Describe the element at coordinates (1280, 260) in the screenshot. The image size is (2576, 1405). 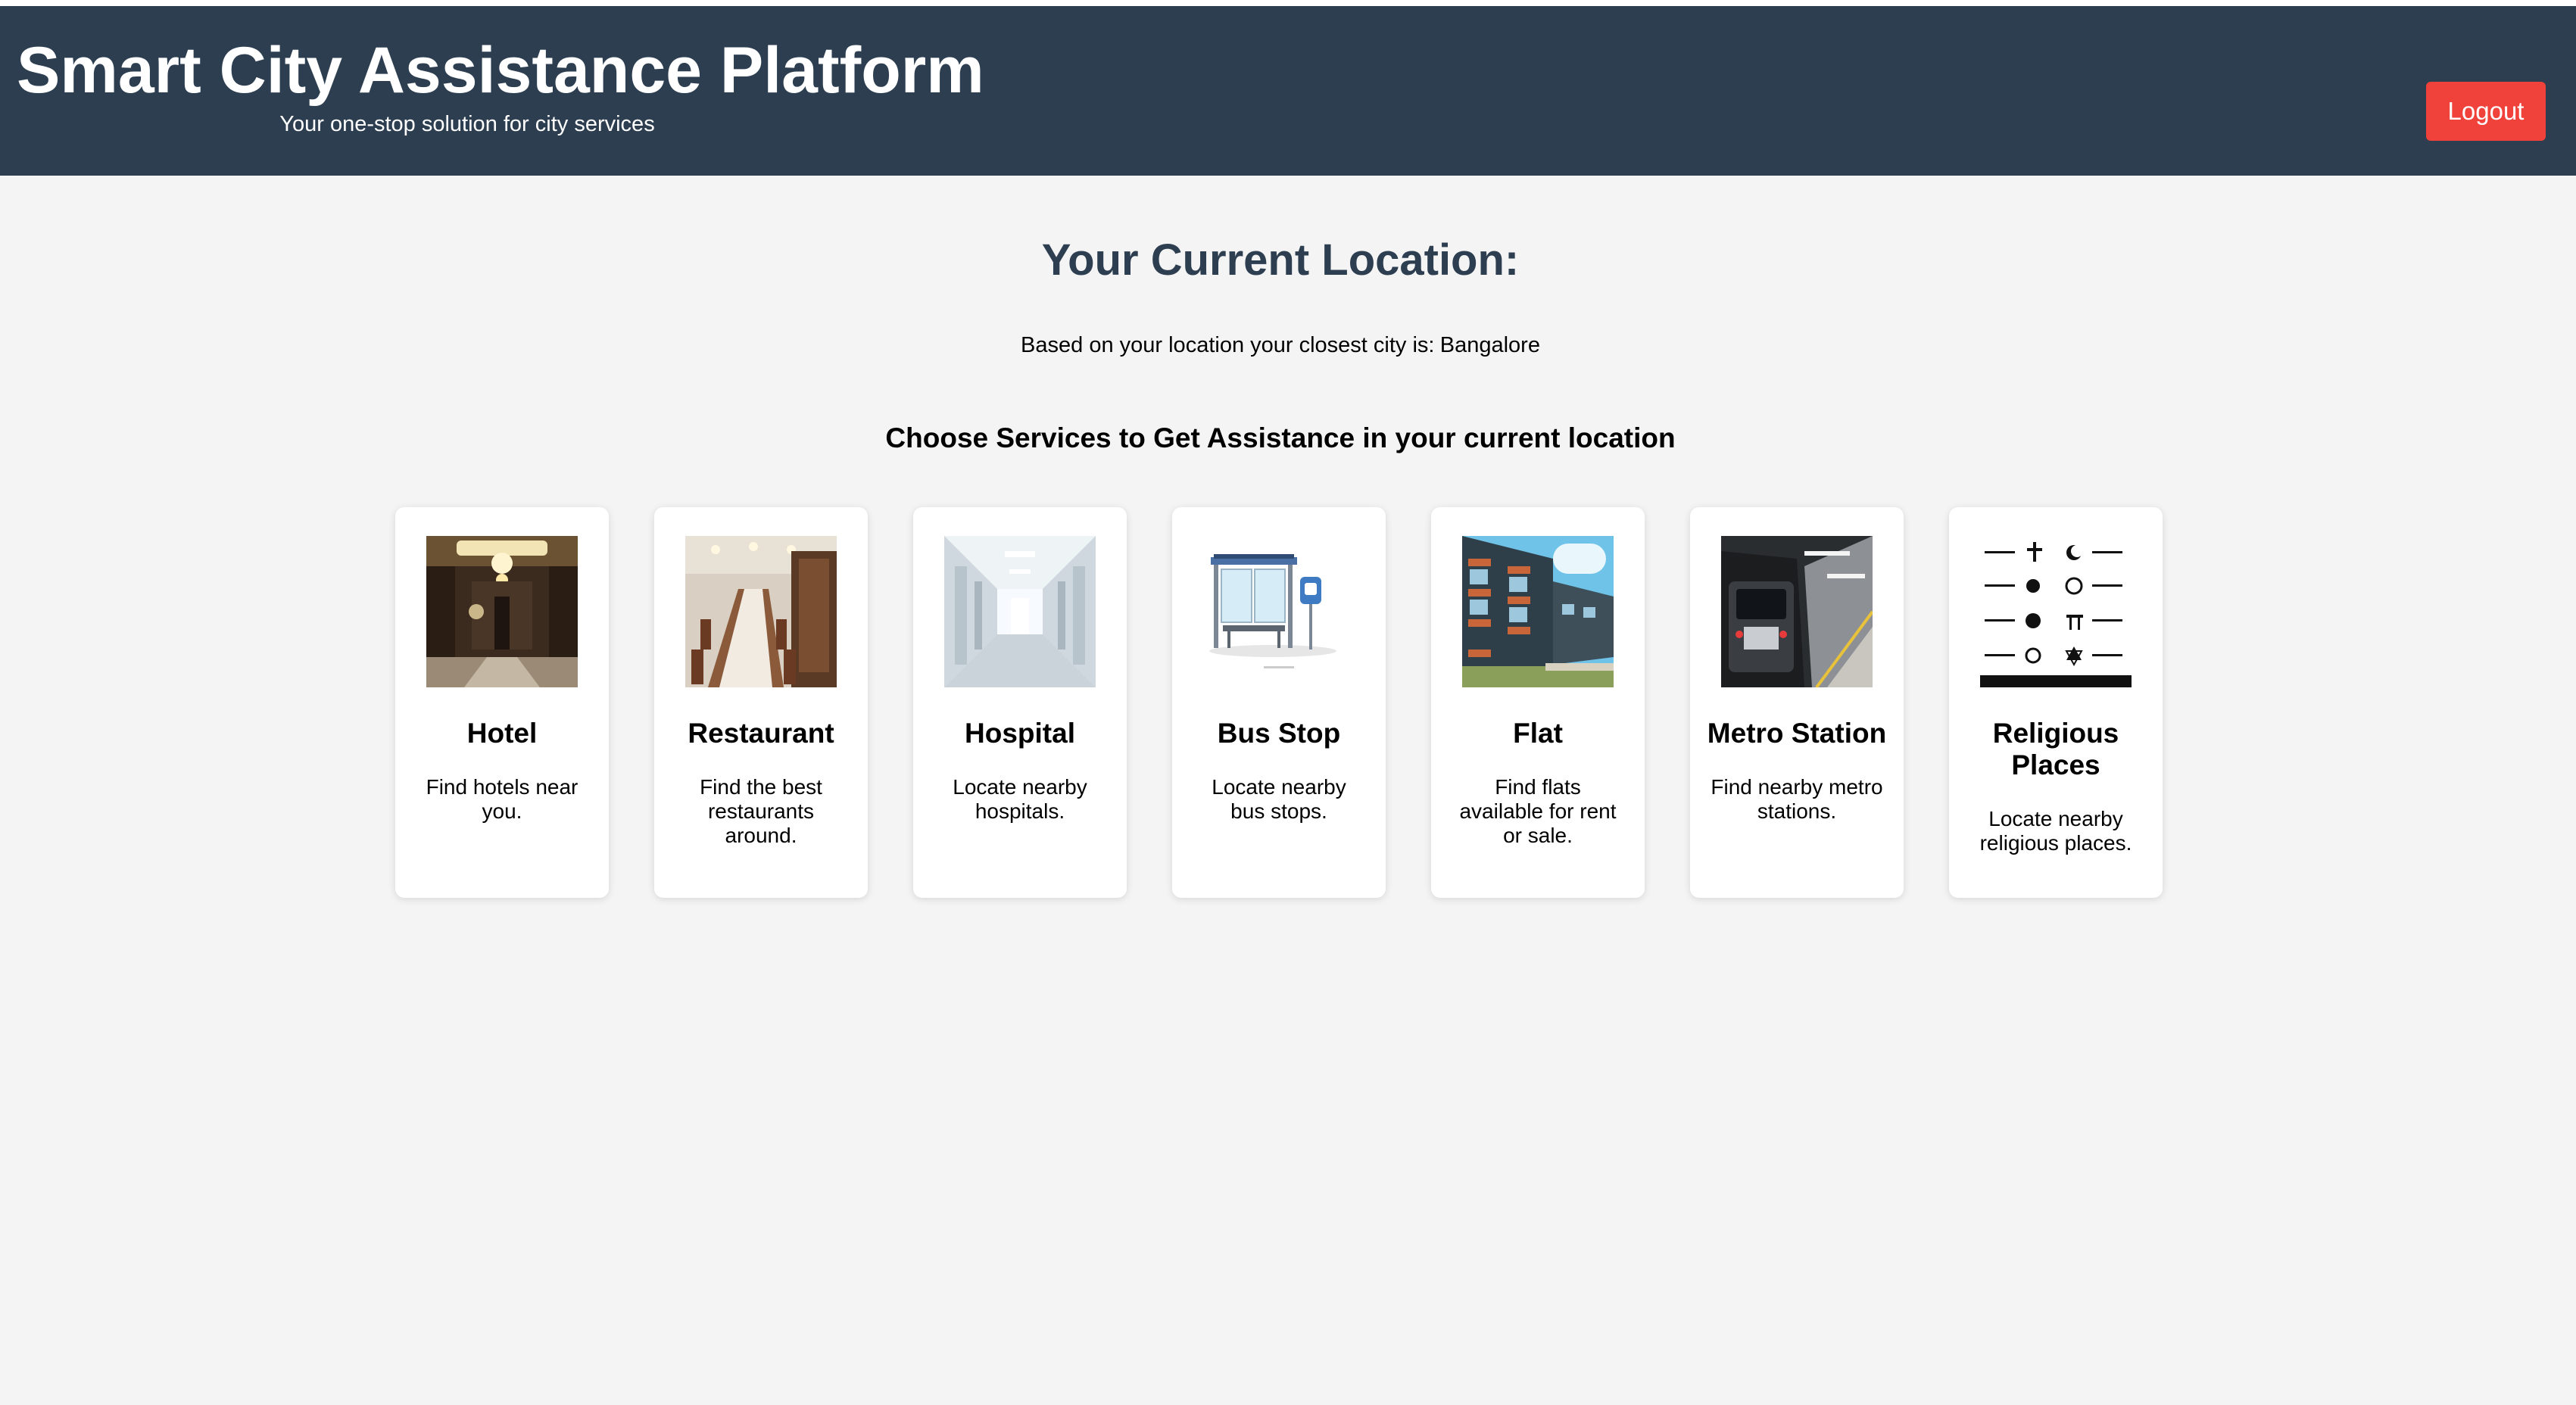
I see `location-heading: Your Current Location:` at that location.